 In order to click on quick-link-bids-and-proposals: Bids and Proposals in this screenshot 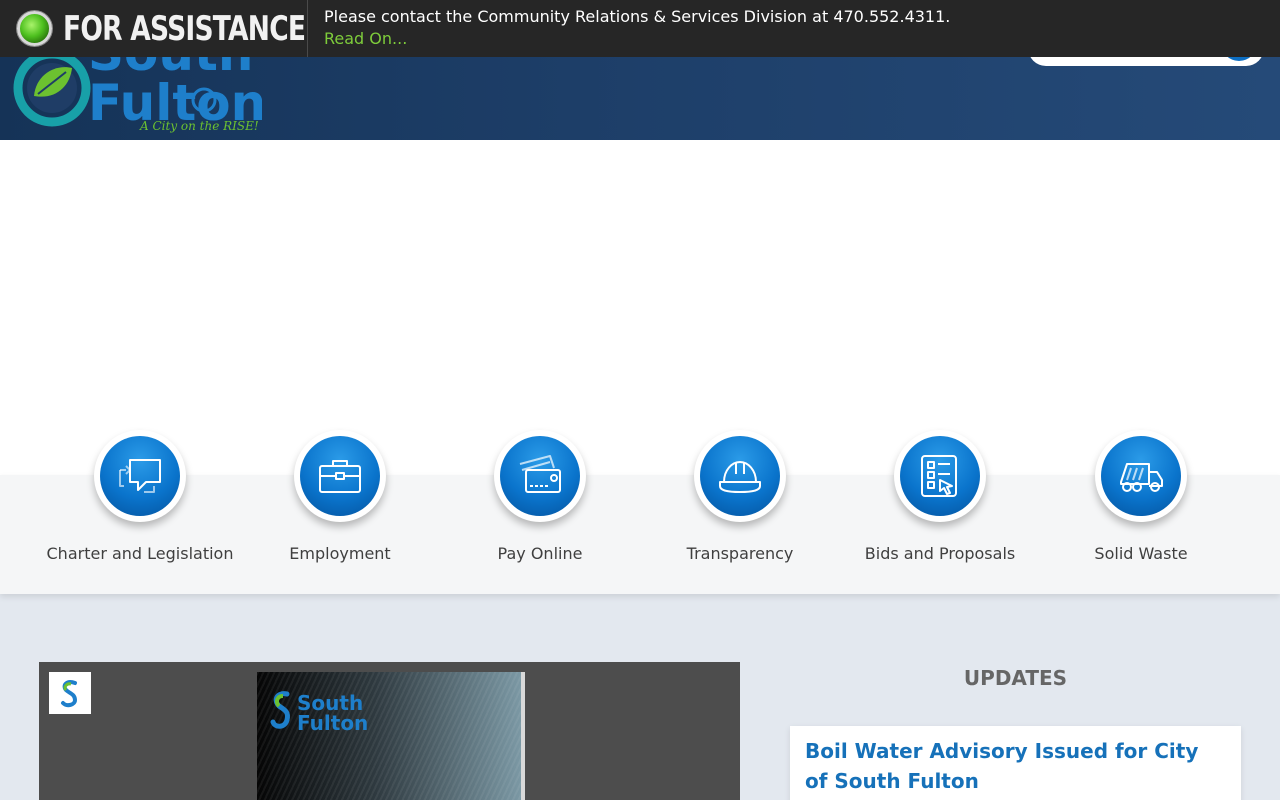, I will do `click(940, 500)`.